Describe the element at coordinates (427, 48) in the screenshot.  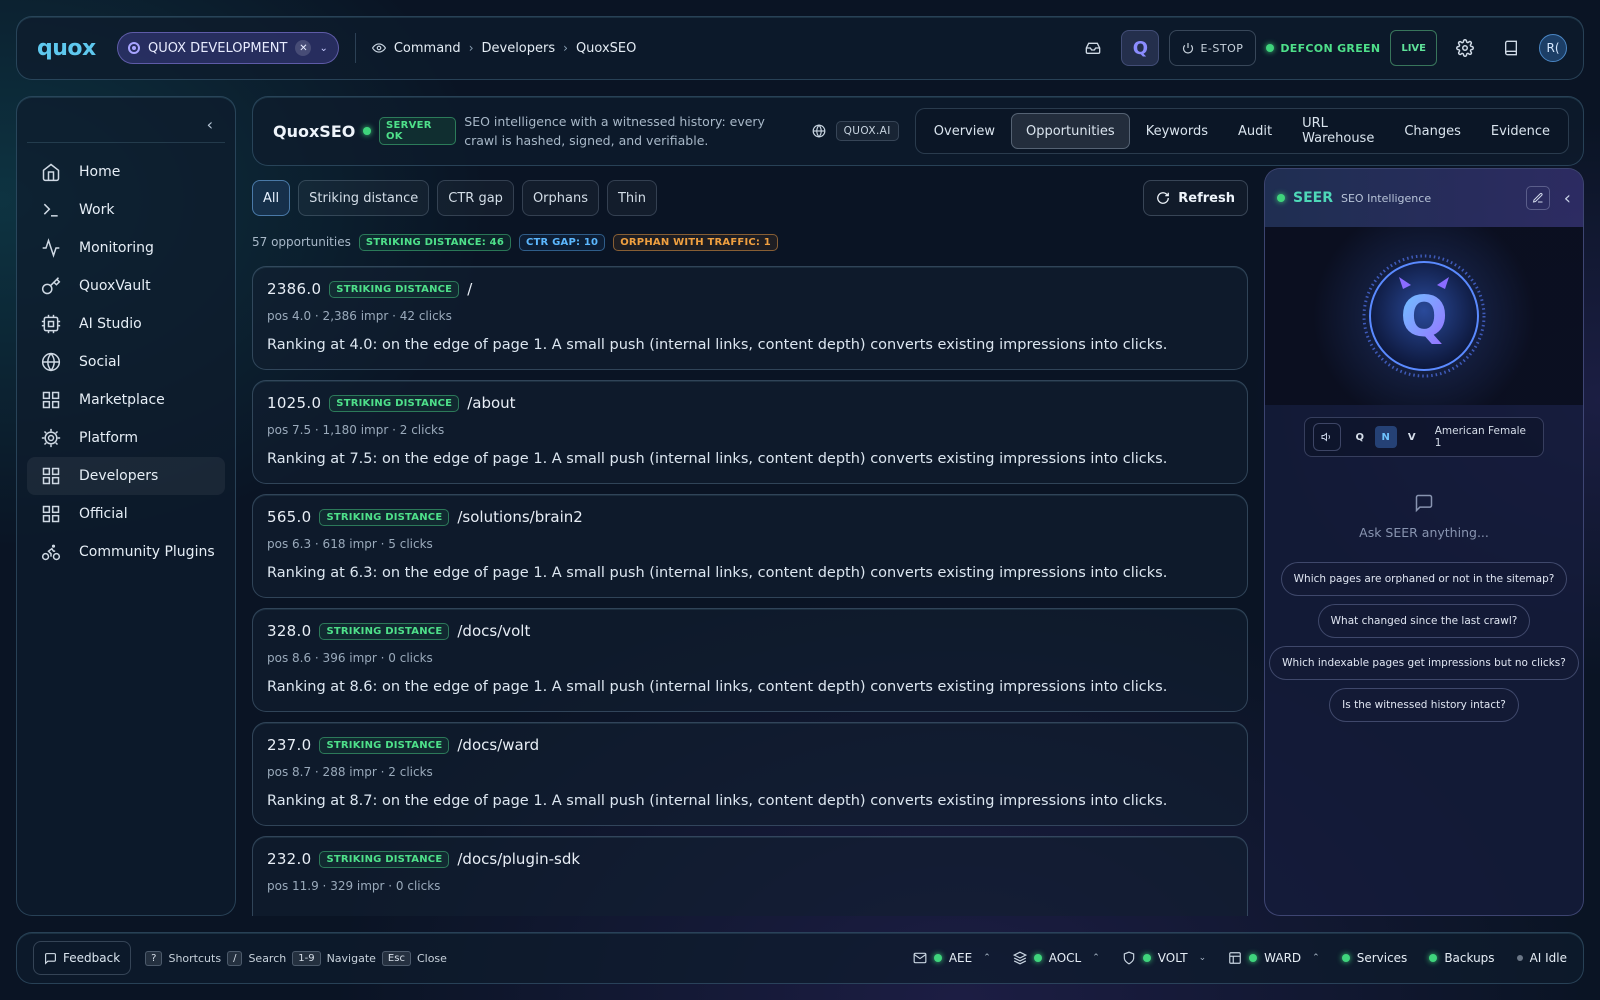
I see `breadcrumb-command: Command` at that location.